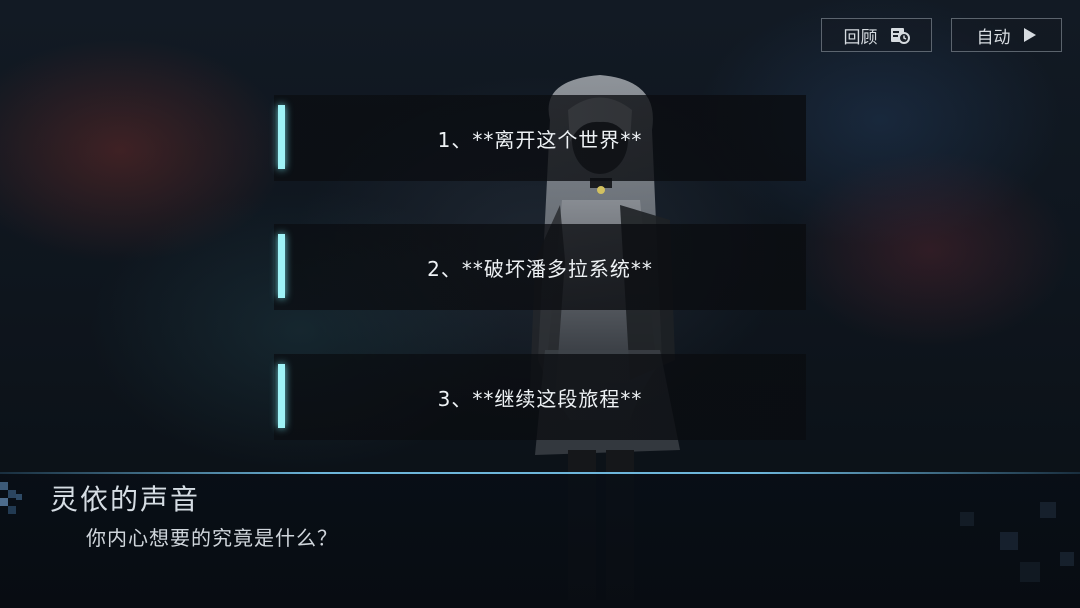  Describe the element at coordinates (540, 473) in the screenshot. I see `dialog-divider` at that location.